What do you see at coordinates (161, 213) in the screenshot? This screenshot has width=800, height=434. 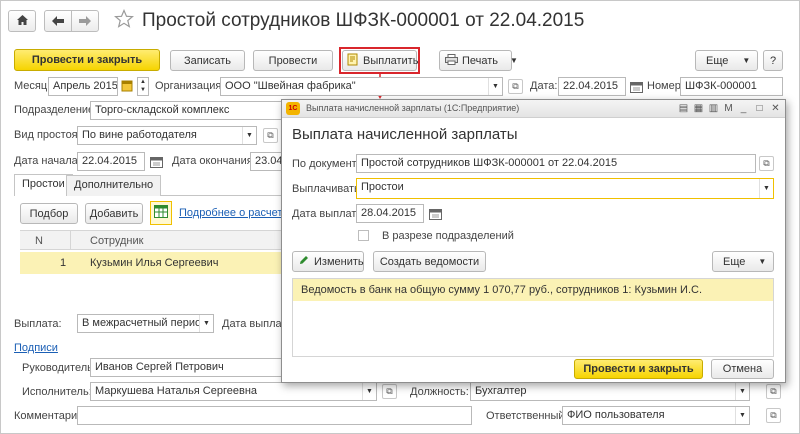 I see `calculation-details-button` at bounding box center [161, 213].